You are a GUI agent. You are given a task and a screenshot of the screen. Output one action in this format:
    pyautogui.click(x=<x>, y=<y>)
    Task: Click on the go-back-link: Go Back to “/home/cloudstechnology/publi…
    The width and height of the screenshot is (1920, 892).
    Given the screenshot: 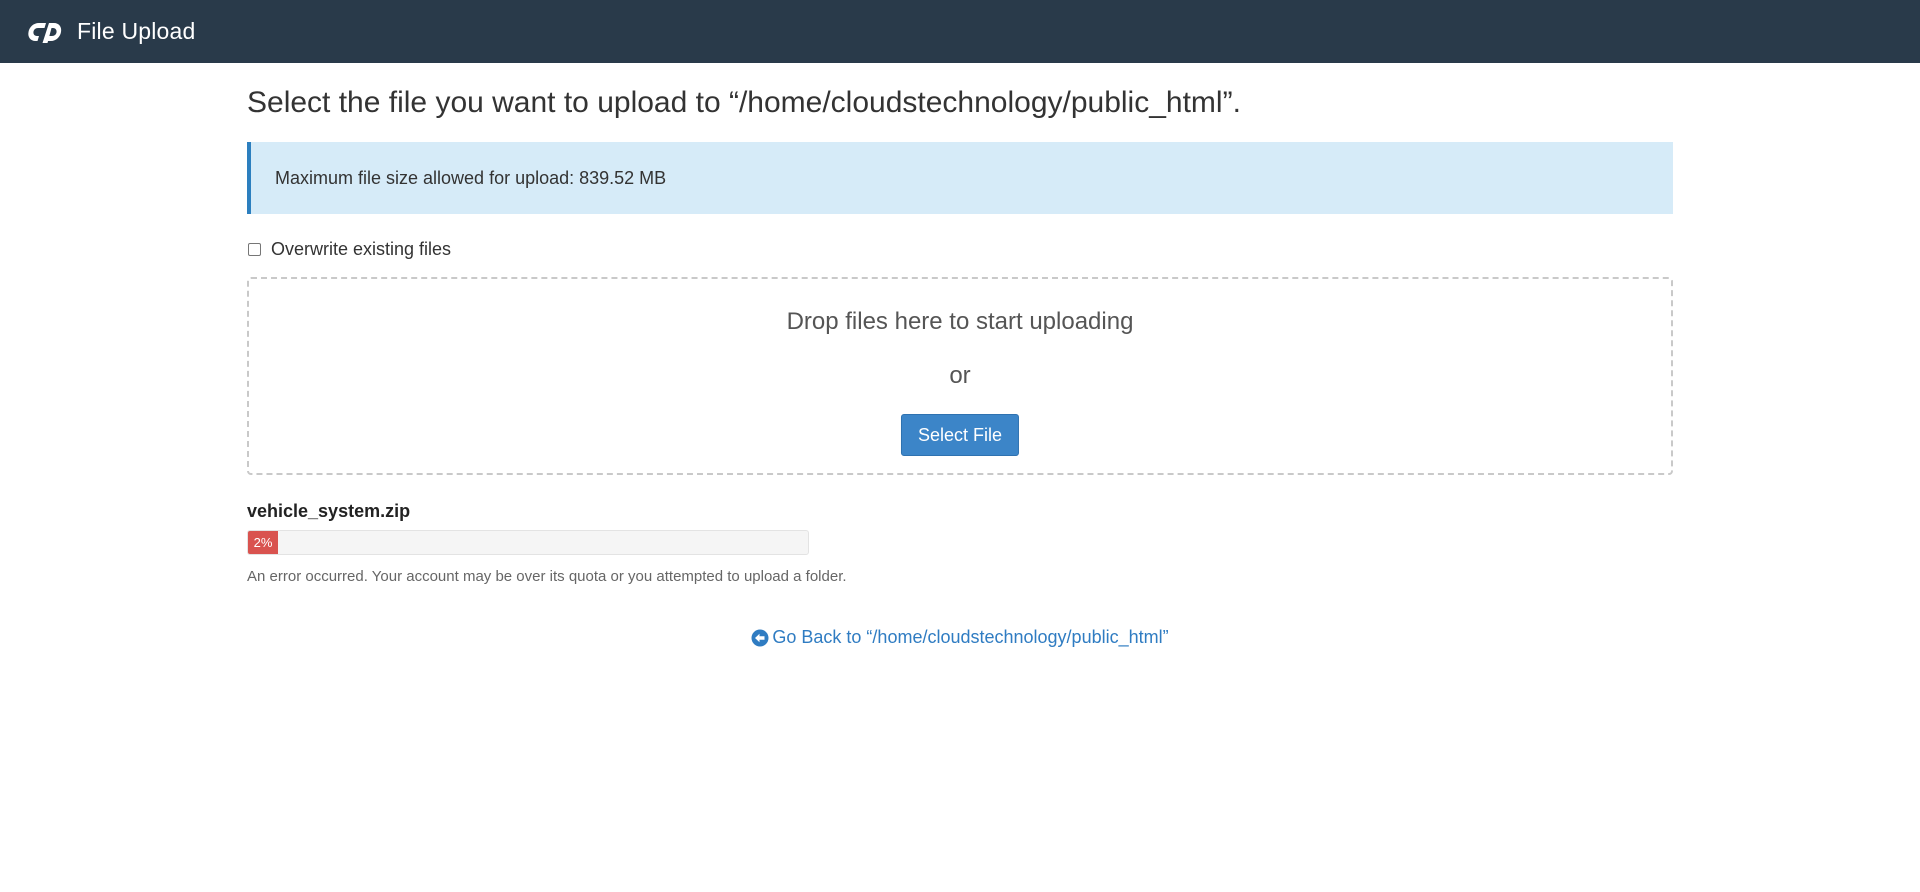 What is the action you would take?
    pyautogui.click(x=960, y=637)
    